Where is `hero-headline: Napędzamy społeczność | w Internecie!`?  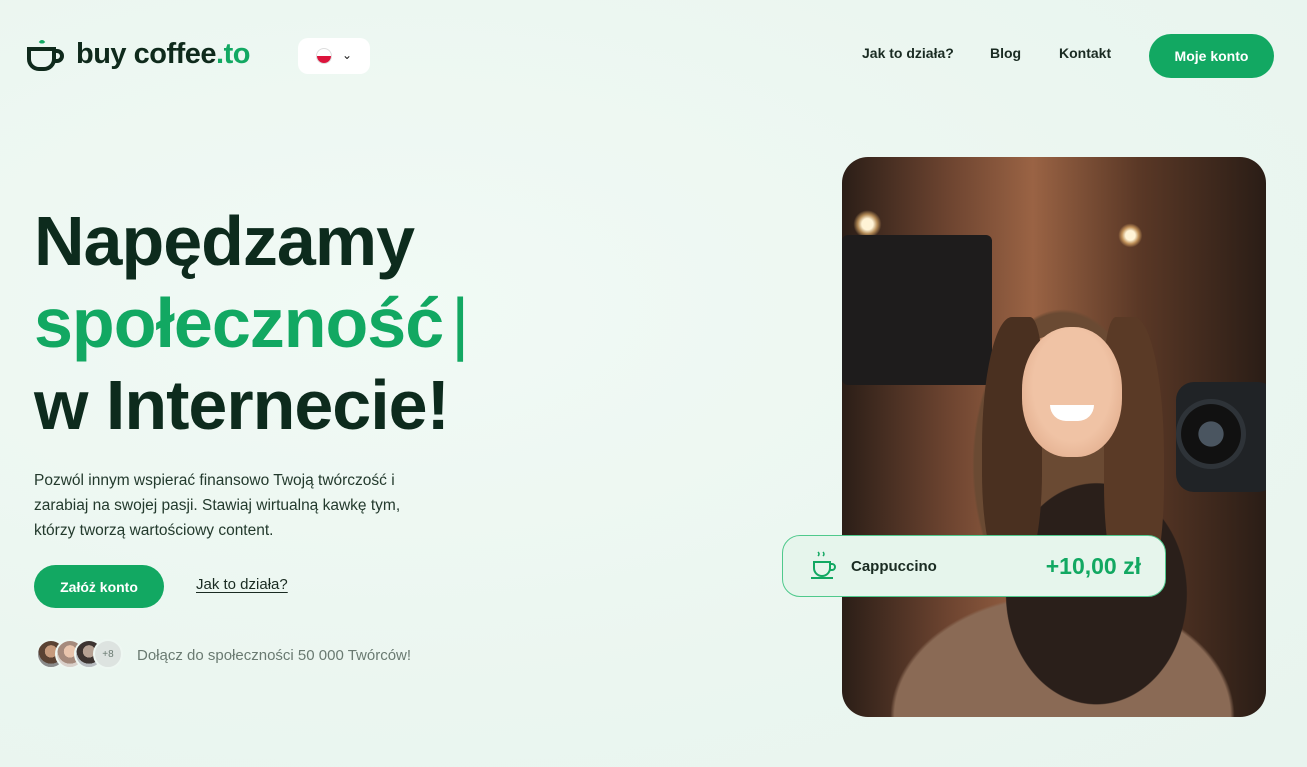
hero-headline: Napędzamy społeczność | w Internecie! is located at coordinates (251, 323).